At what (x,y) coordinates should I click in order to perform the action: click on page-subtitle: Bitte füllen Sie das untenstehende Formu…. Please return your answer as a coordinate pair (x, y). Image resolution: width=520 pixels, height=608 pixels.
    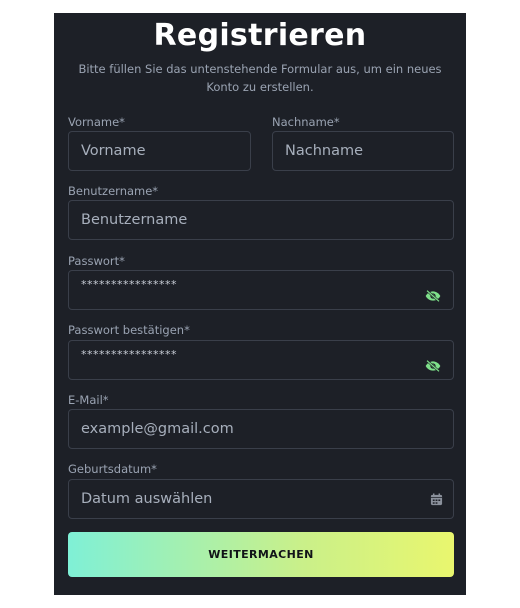
    Looking at the image, I should click on (260, 78).